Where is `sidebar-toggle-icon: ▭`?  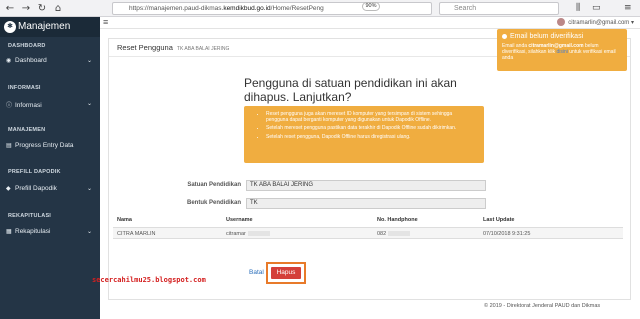
sidebar-toggle-icon: ▭ is located at coordinates (596, 8).